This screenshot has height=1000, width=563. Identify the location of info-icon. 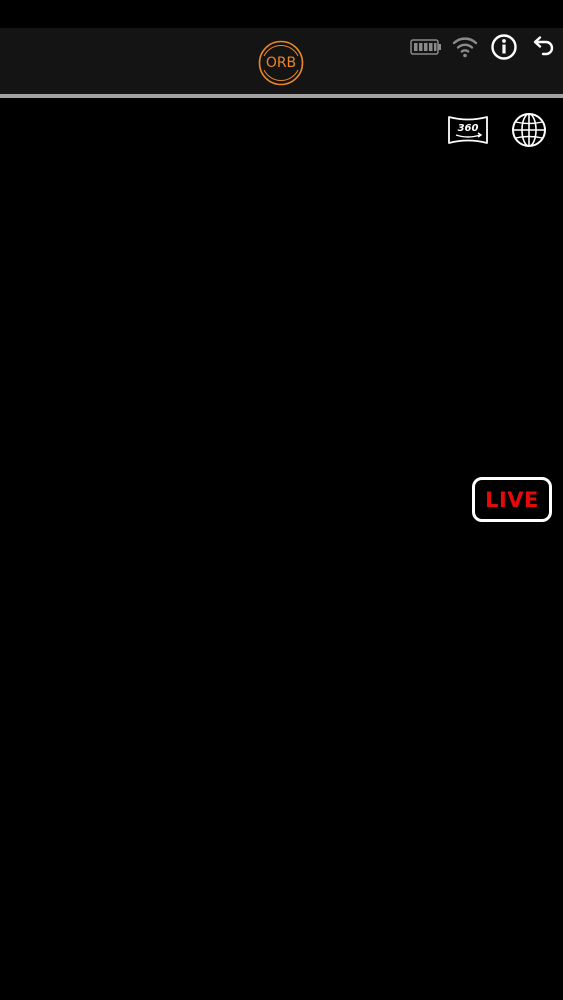
(504, 47).